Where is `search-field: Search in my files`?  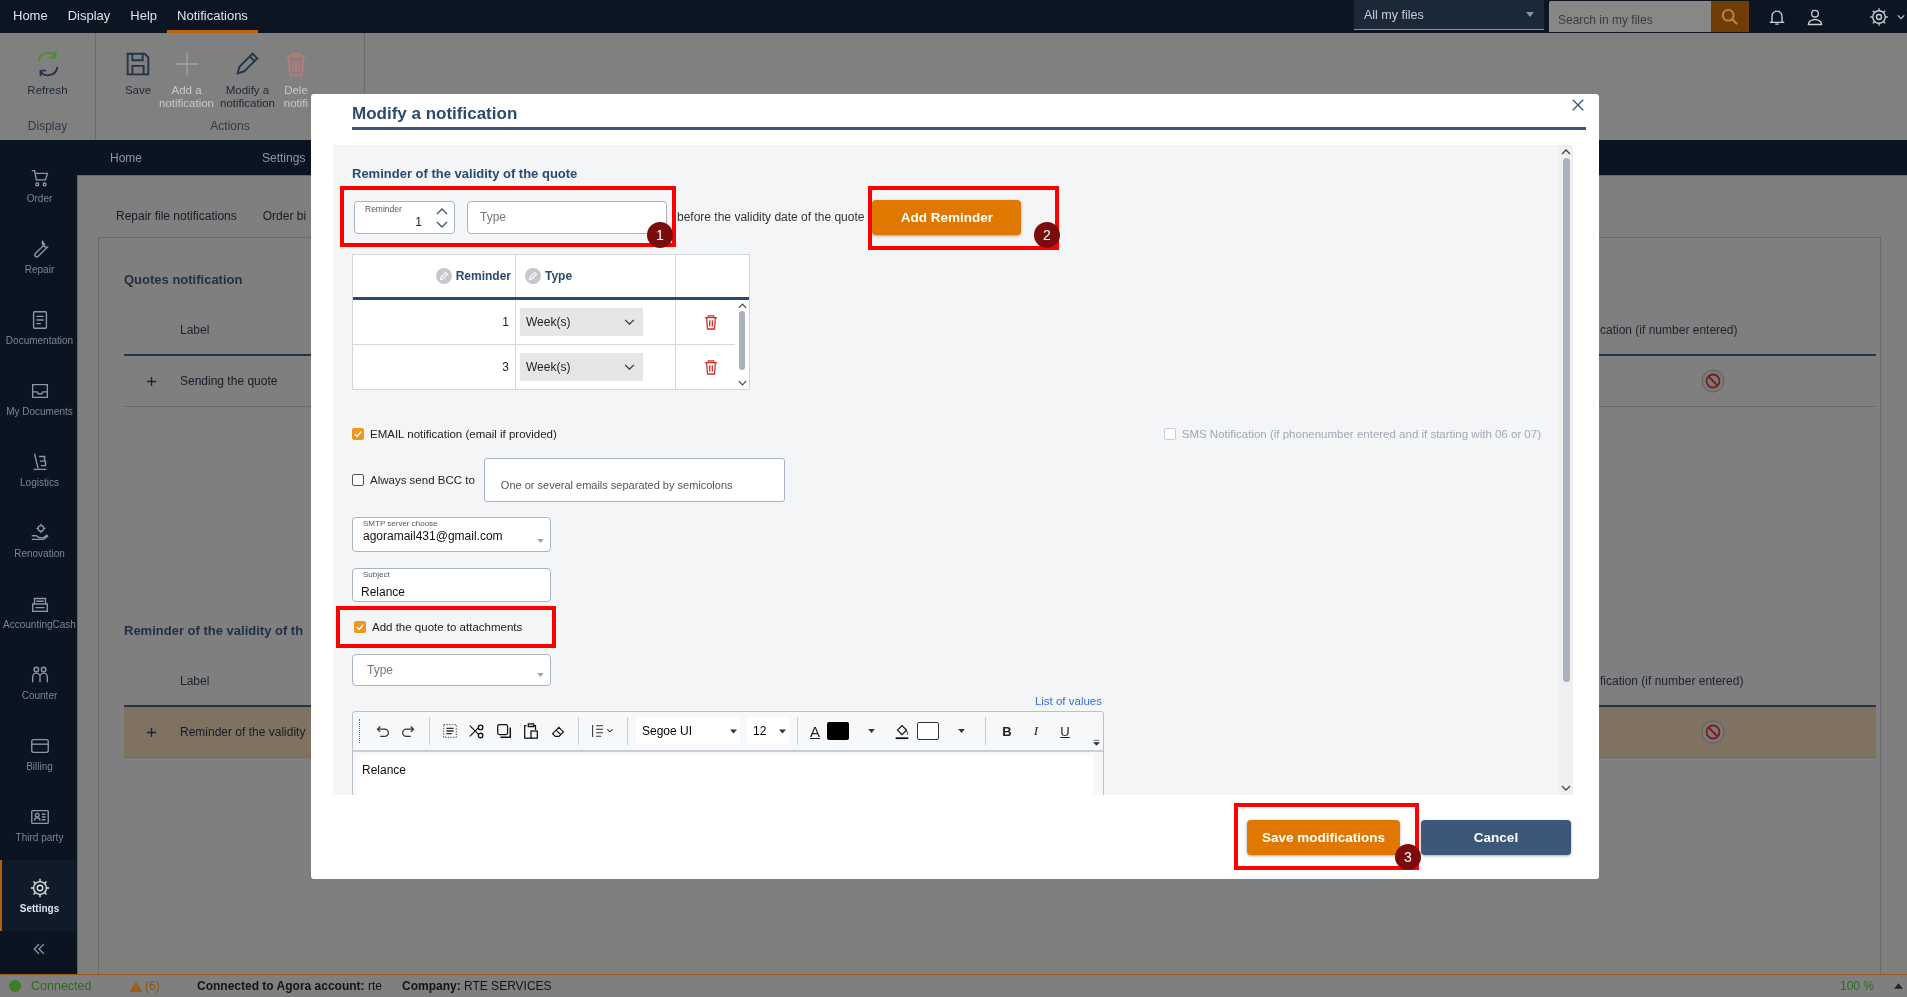 search-field: Search in my files is located at coordinates (1630, 16).